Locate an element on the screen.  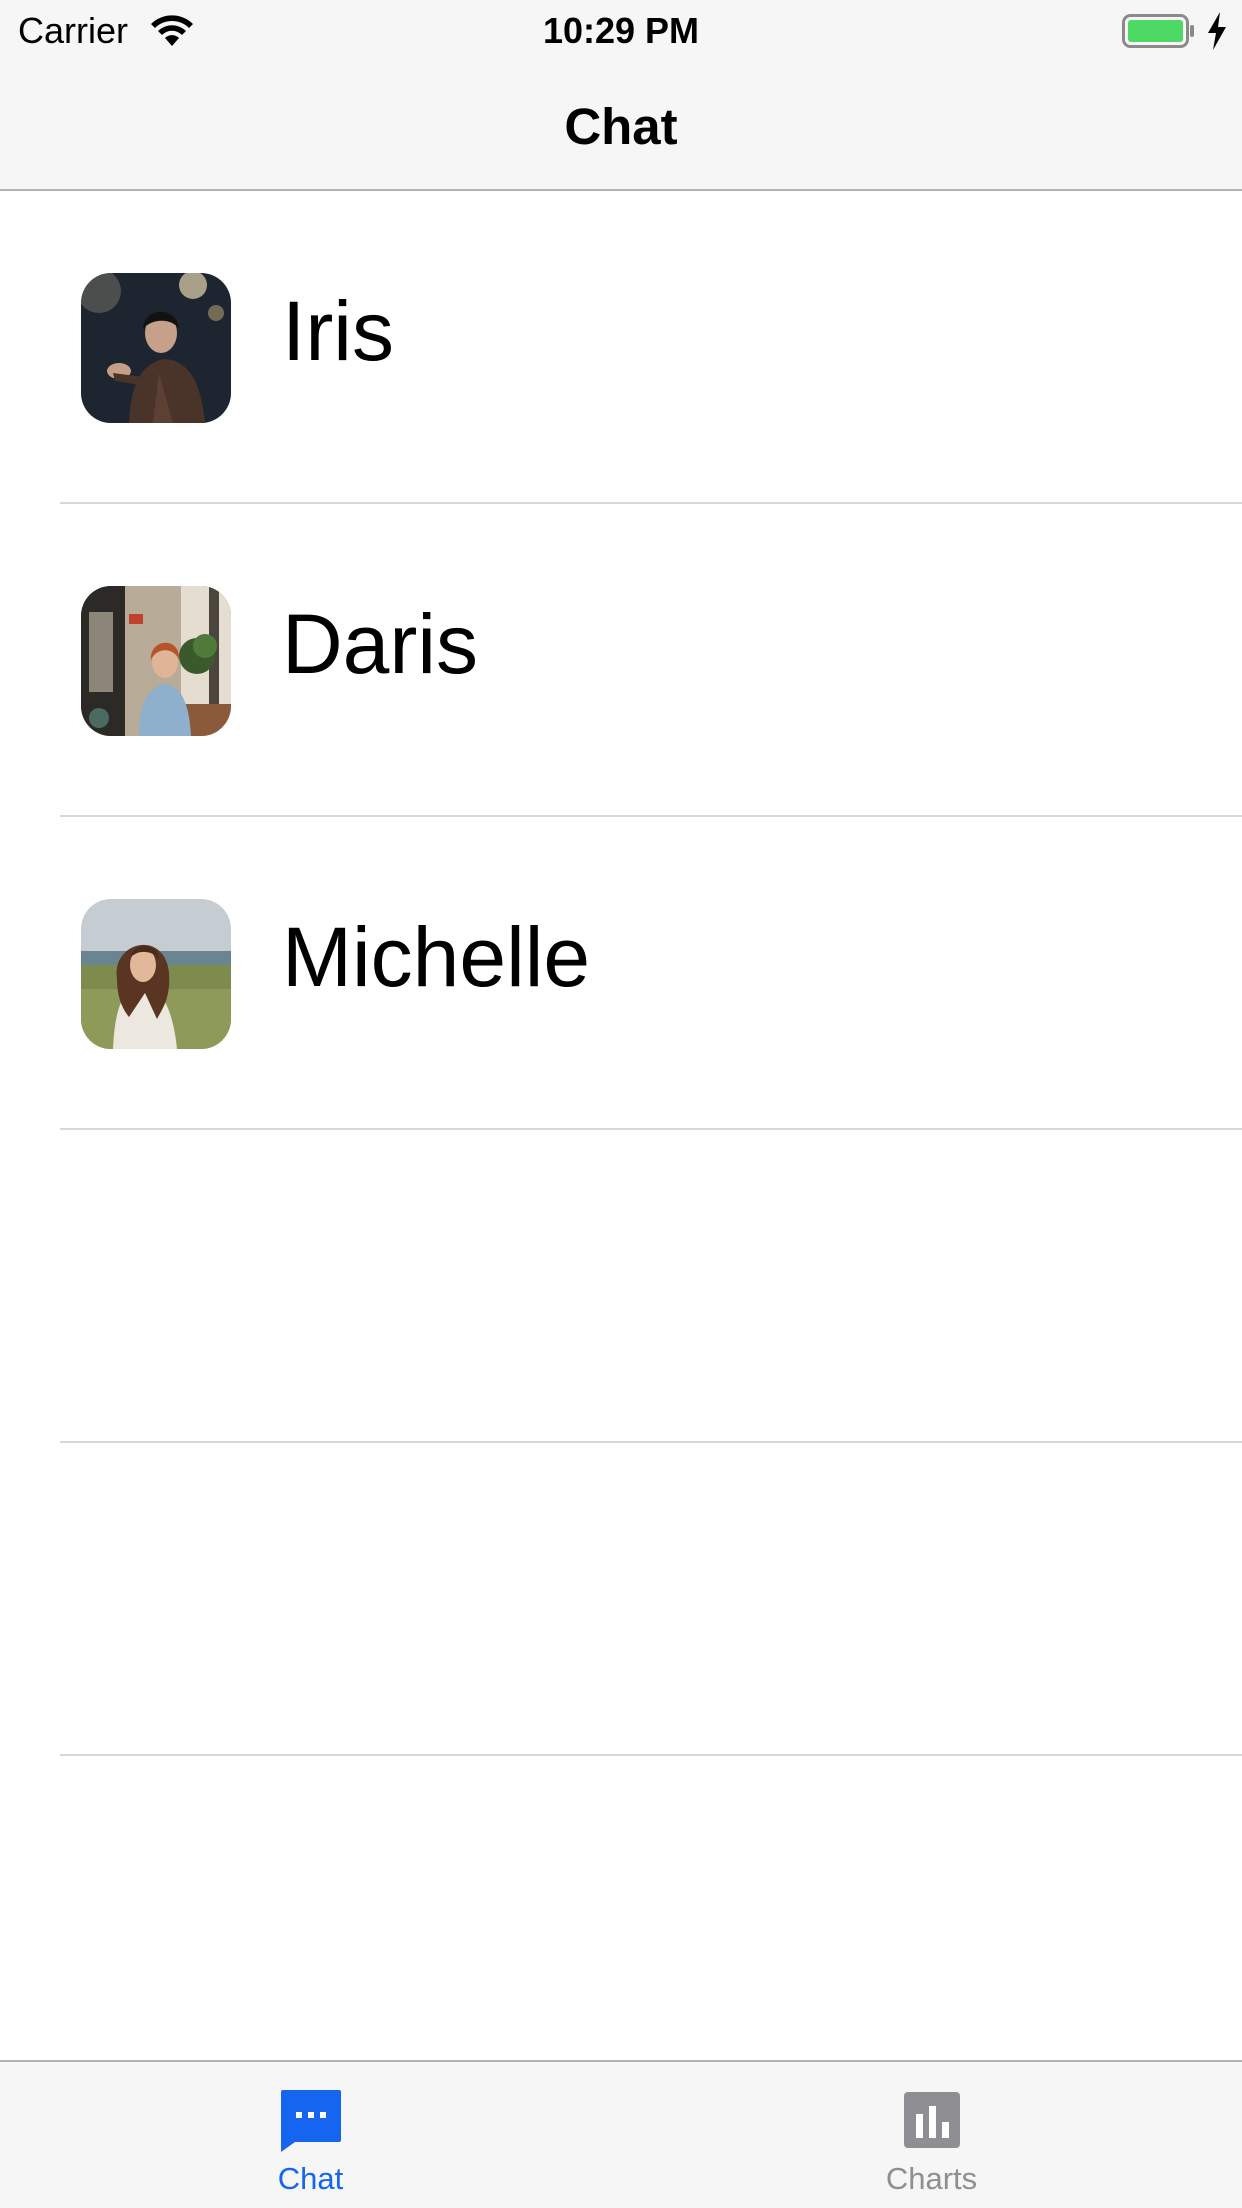
tab-label: Charts is located at coordinates (931, 2178).